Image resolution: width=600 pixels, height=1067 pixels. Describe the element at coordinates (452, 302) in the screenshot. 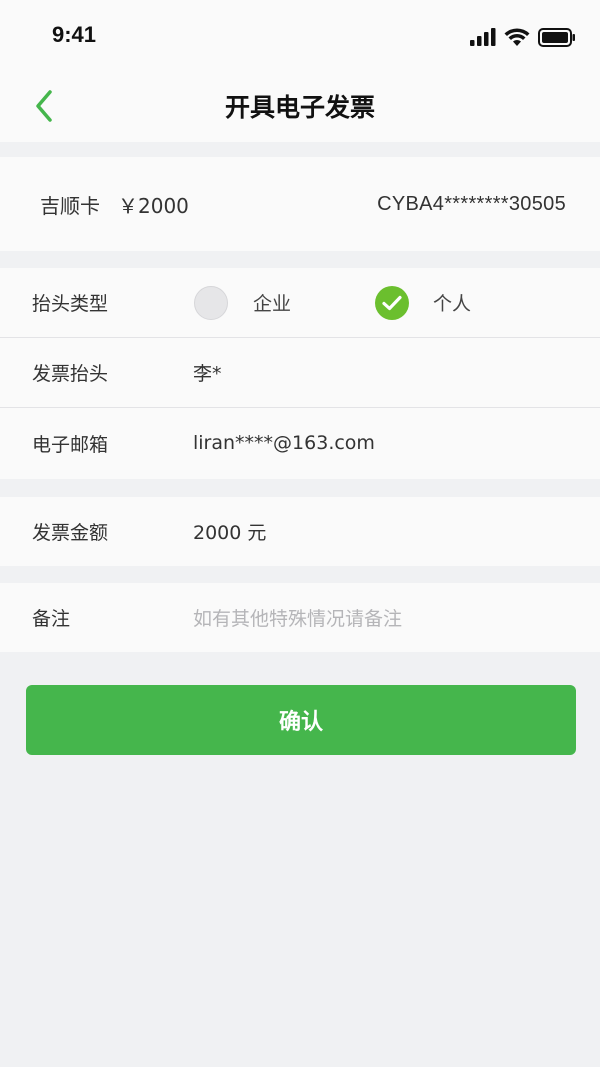

I see `radio-personal-label: 个人` at that location.